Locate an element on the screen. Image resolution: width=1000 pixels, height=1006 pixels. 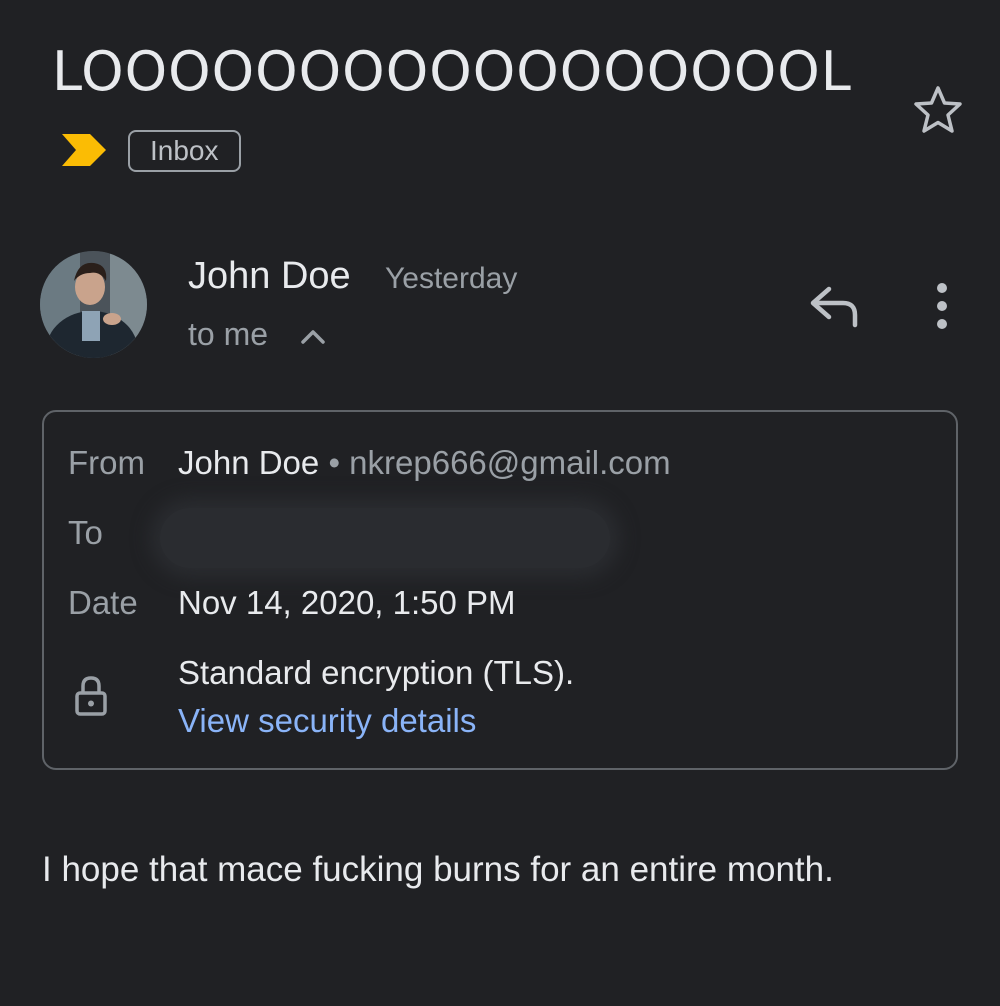
from-label: From is located at coordinates (106, 462).